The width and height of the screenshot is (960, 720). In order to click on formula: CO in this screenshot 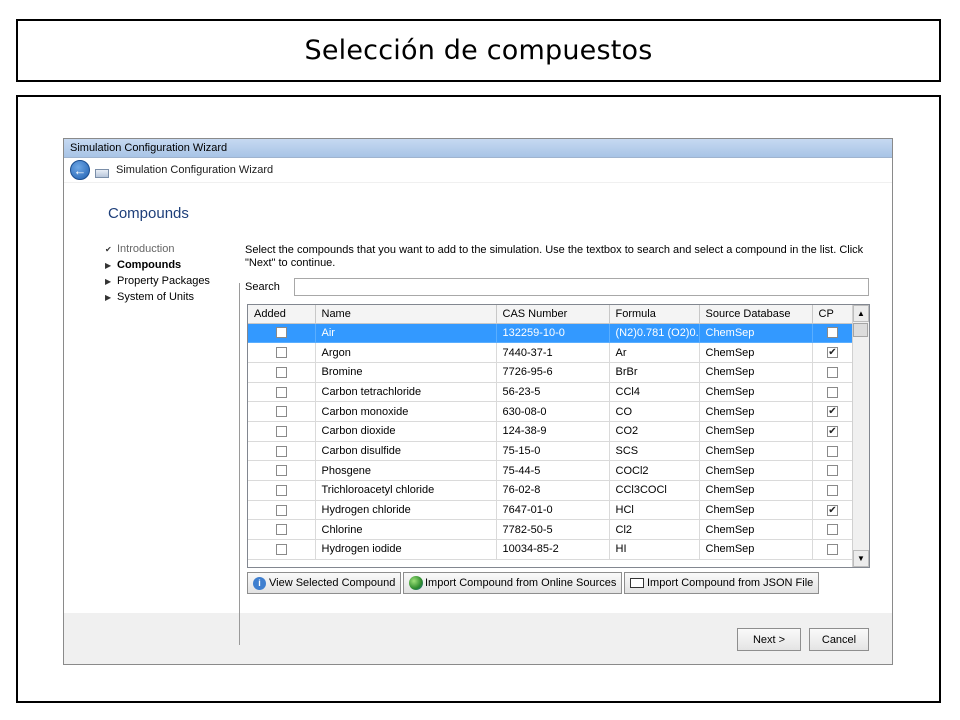, I will do `click(654, 411)`.